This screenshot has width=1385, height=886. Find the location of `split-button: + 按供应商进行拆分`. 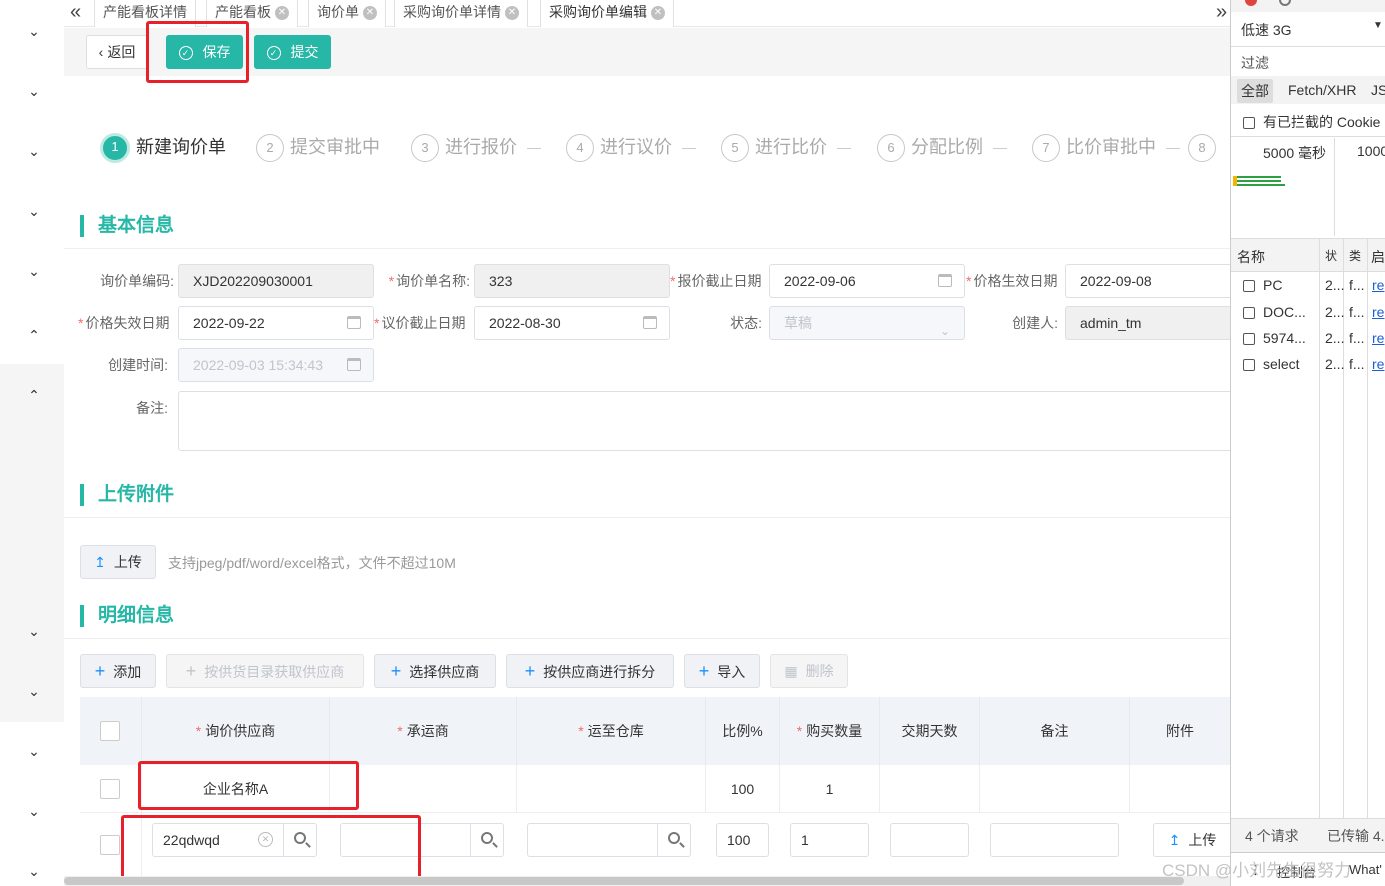

split-button: + 按供应商进行拆分 is located at coordinates (590, 671).